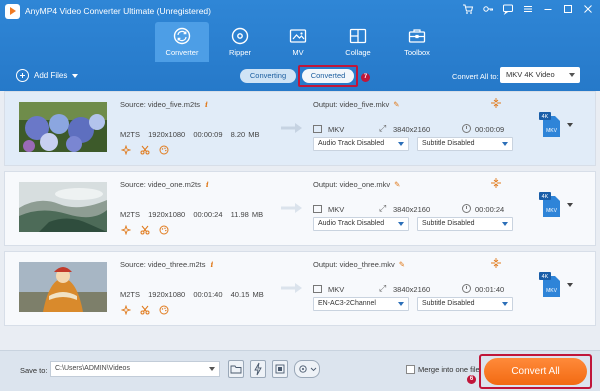  Describe the element at coordinates (258, 369) in the screenshot. I see `hardware-accel-button` at that location.